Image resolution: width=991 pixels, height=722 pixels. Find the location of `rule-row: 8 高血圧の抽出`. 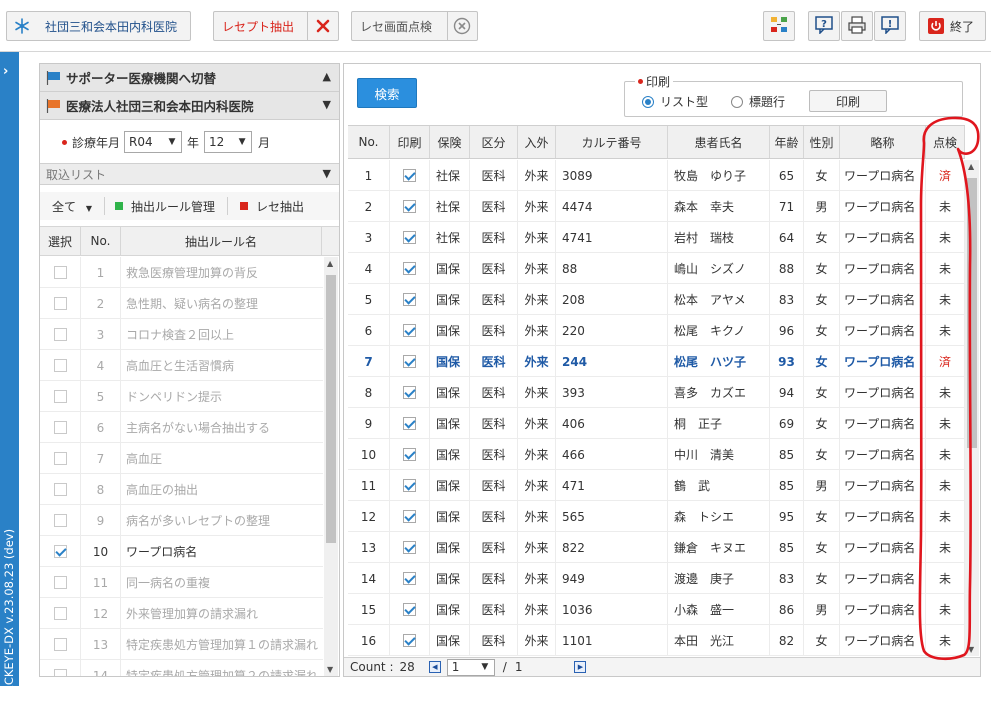

rule-row: 8 高血圧の抽出 is located at coordinates (181, 489).